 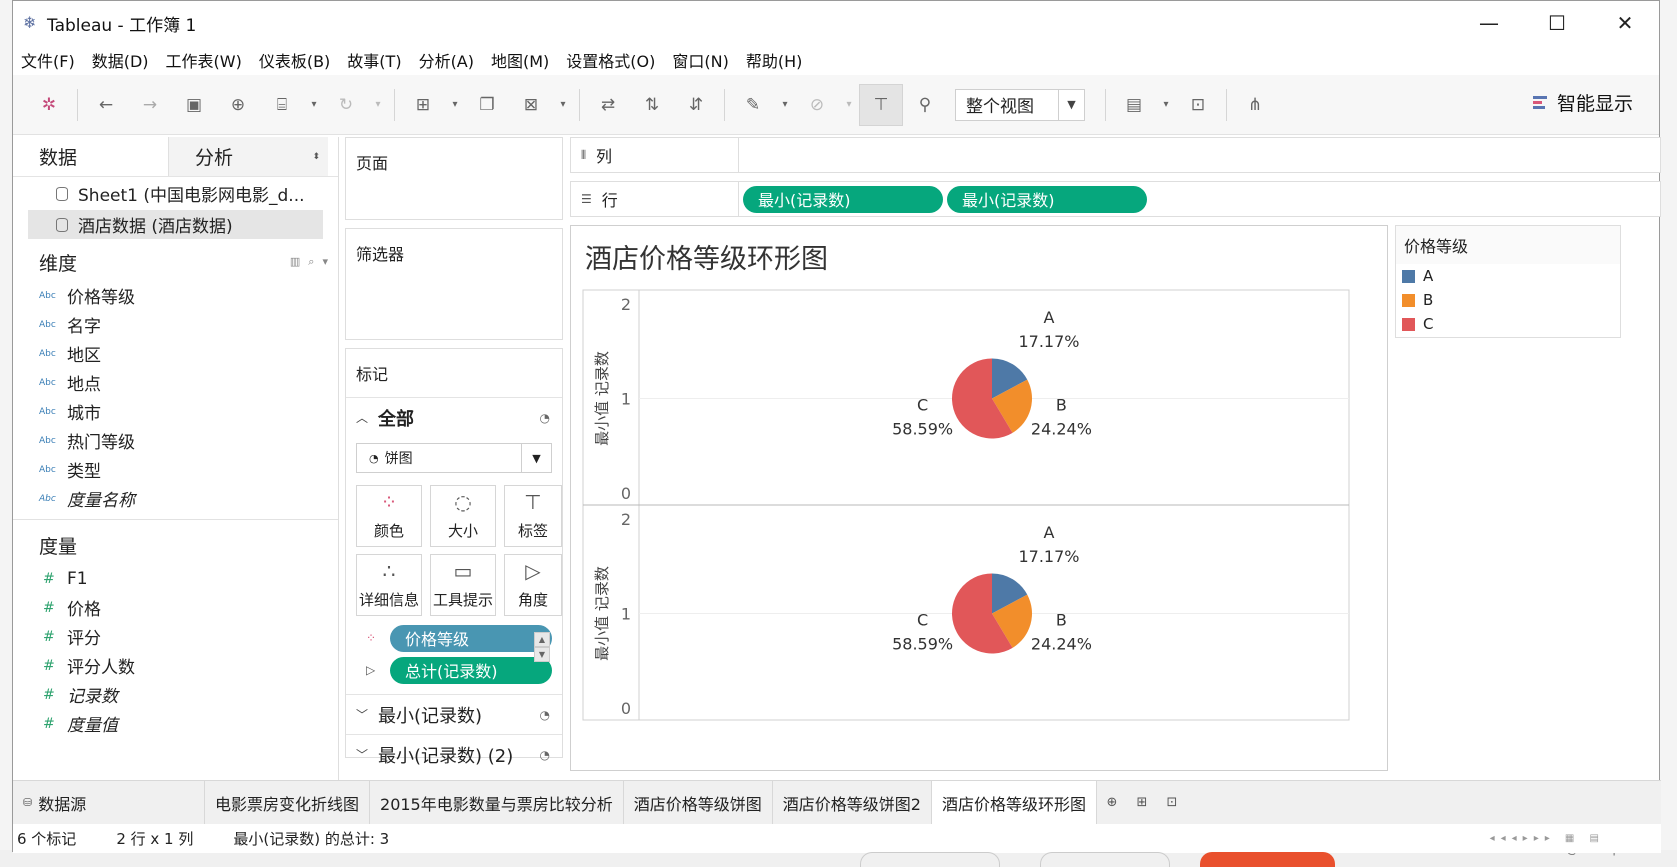 What do you see at coordinates (454, 178) in the screenshot?
I see `pages-card: 页面` at bounding box center [454, 178].